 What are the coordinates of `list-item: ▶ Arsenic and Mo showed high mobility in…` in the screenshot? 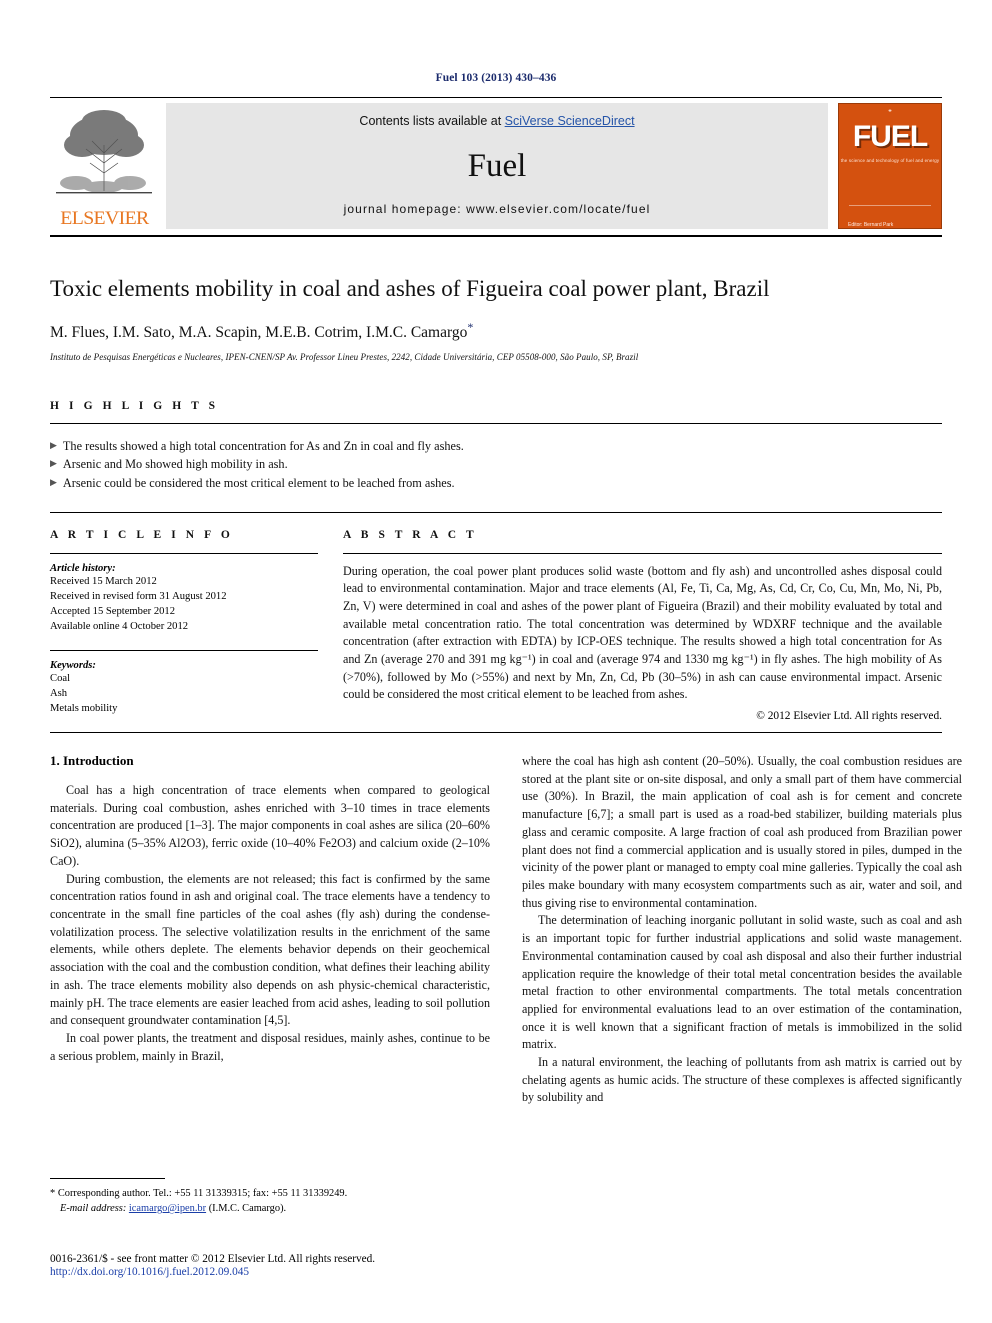 It's located at (496, 464).